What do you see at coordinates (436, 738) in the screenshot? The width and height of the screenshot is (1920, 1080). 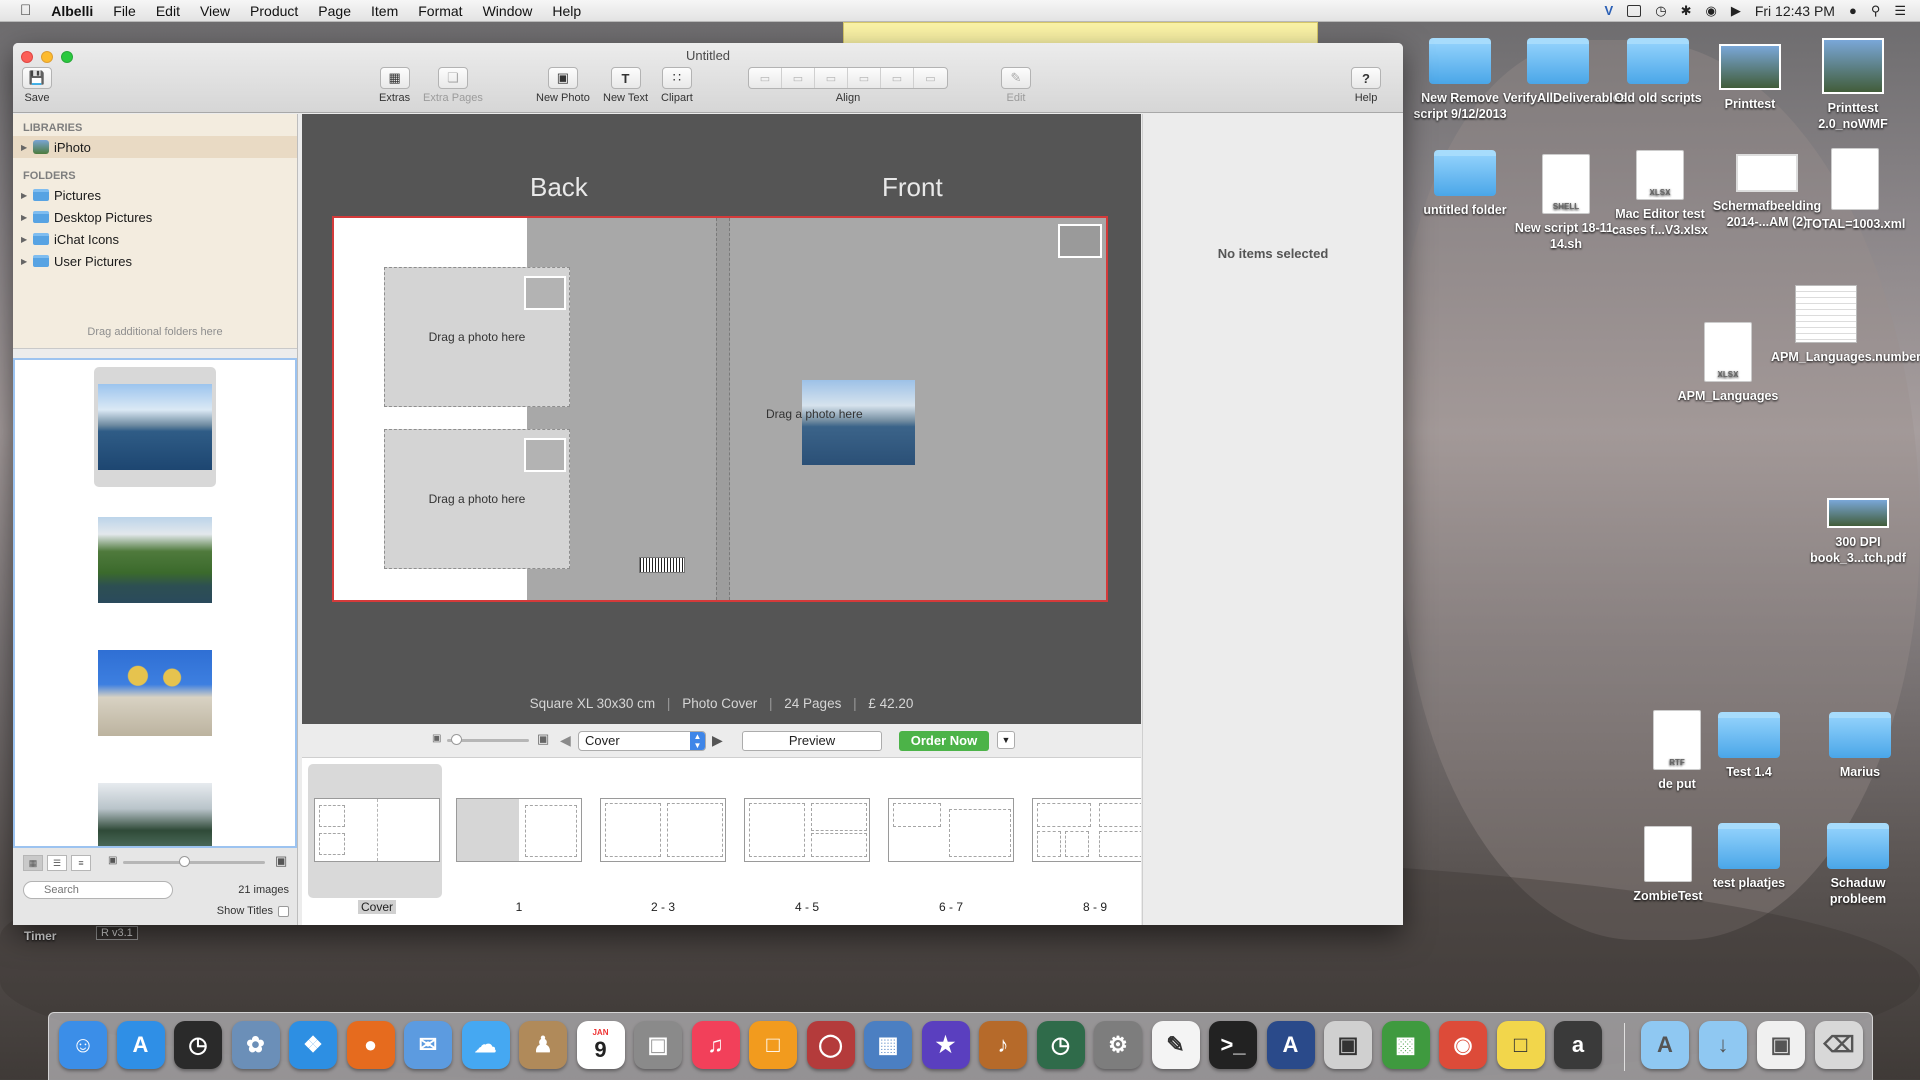 I see `zoom-out-icon: ▣` at bounding box center [436, 738].